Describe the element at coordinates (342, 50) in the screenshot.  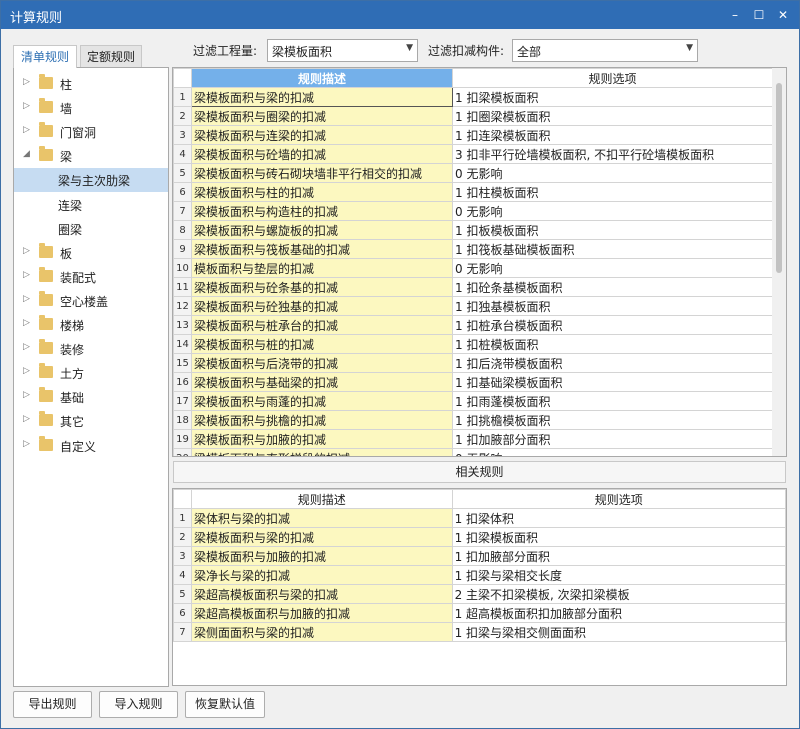
I see `filter-project-select: 梁模板面积 ▼` at that location.